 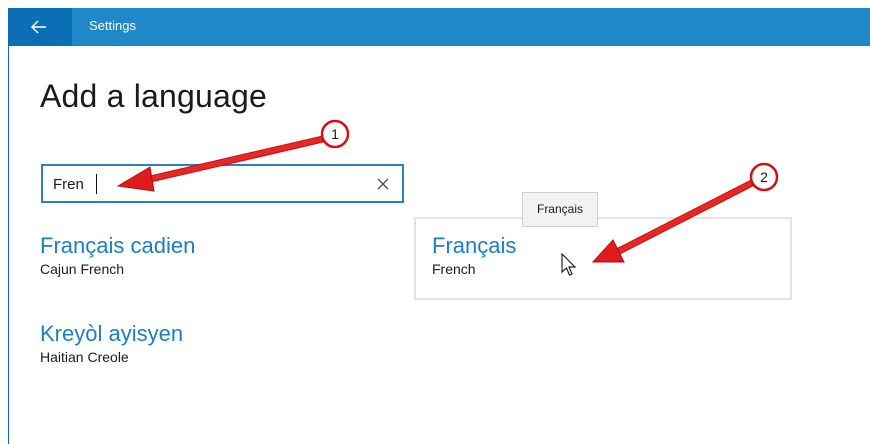 I want to click on annotation-badge-1: 1, so click(x=335, y=134).